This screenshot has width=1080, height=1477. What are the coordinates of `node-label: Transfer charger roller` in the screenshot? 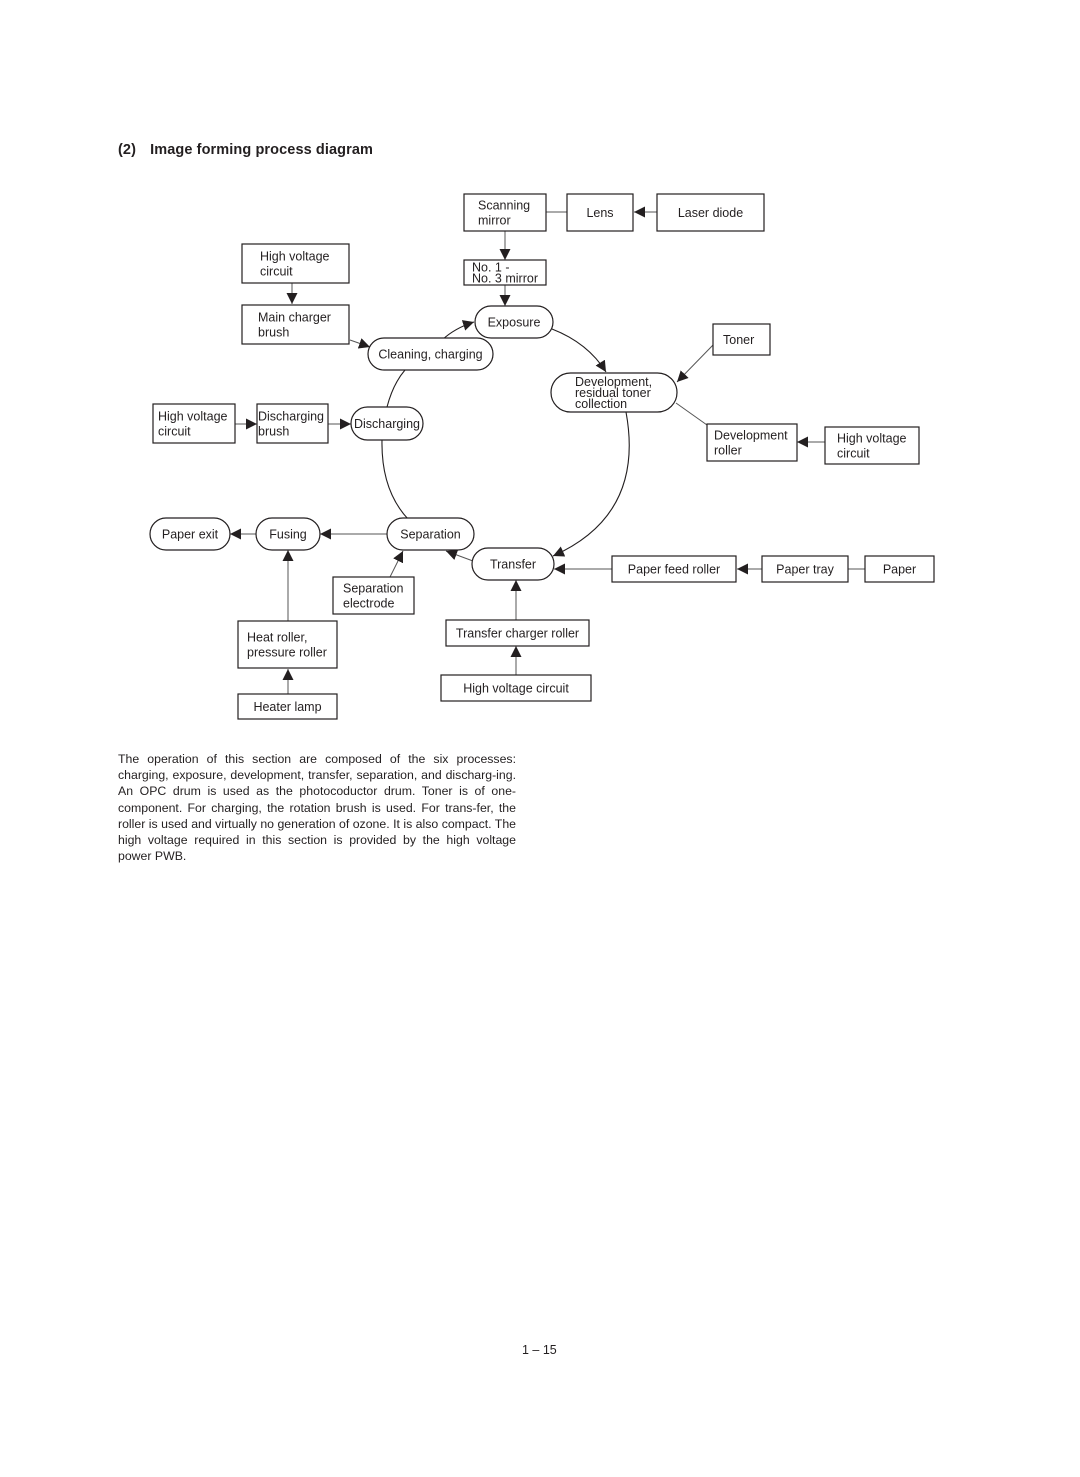 It's located at (517, 634).